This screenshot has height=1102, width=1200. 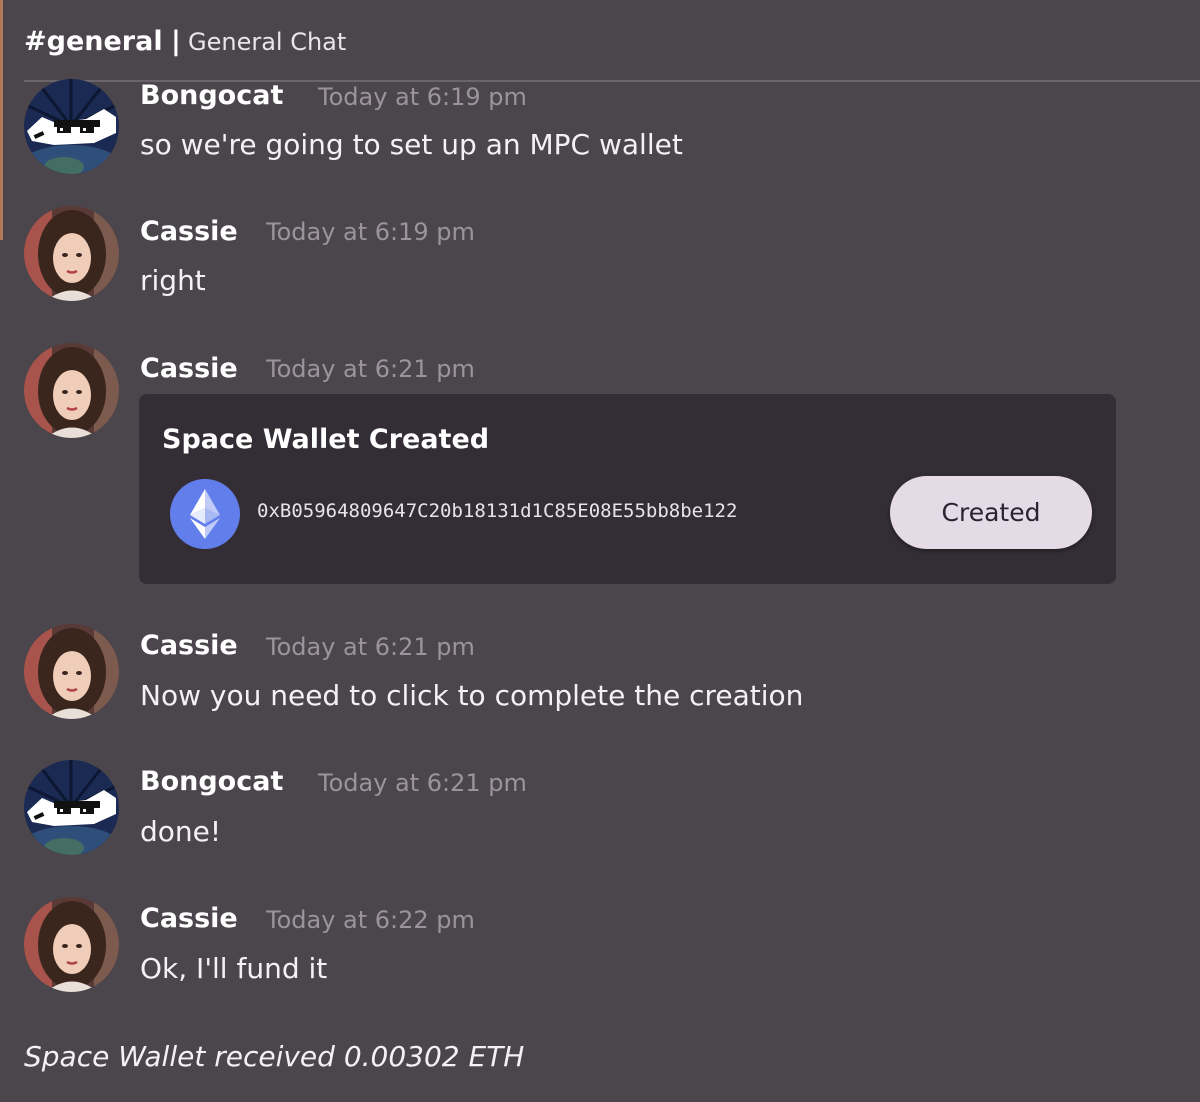 I want to click on card-title: Space Wallet Created, so click(x=326, y=439).